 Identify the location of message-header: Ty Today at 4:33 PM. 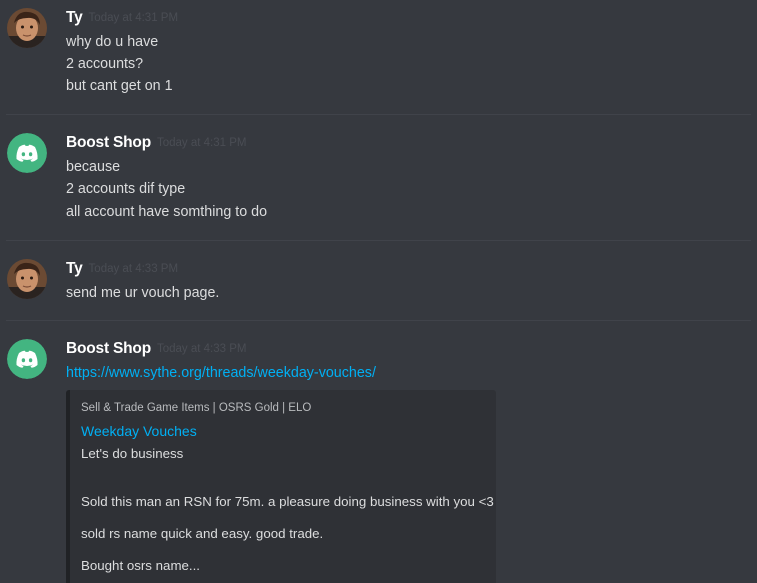
(122, 269).